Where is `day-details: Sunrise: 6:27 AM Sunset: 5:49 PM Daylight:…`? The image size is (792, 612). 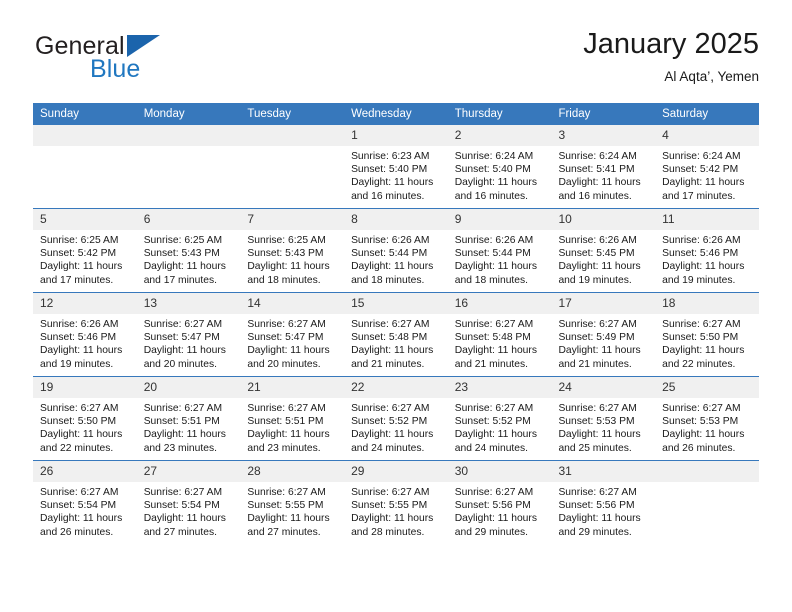
day-details: Sunrise: 6:27 AM Sunset: 5:49 PM Daylight:… is located at coordinates (603, 342).